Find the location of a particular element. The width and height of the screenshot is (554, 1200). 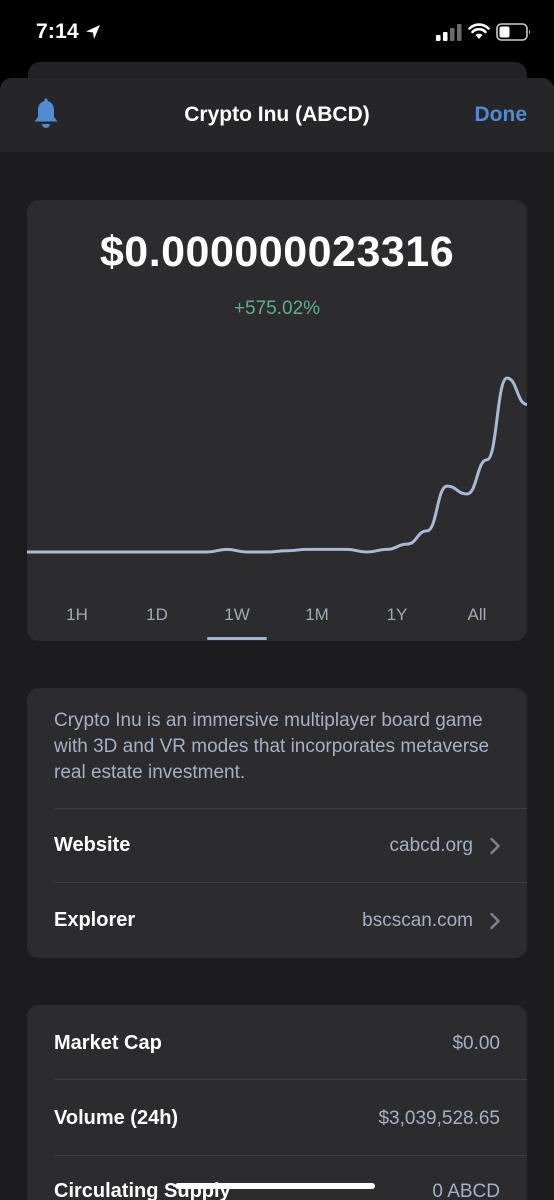

market-cap-label: Market Cap is located at coordinates (108, 1043).